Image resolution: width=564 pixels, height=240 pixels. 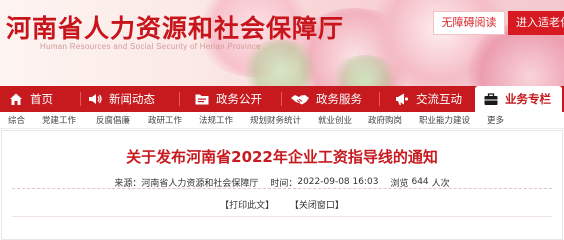 What do you see at coordinates (16, 99) in the screenshot?
I see `home-icon` at bounding box center [16, 99].